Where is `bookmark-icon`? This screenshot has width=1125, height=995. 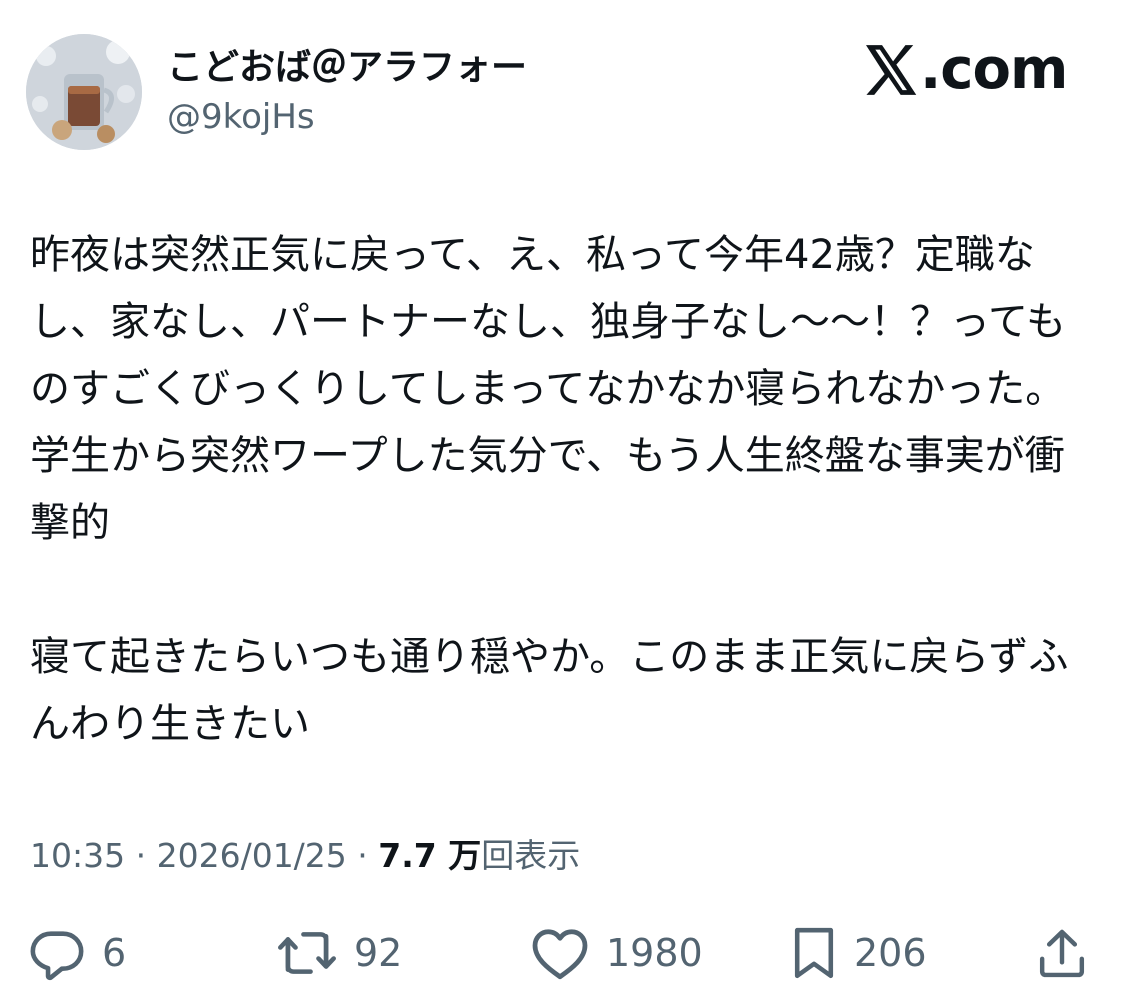 bookmark-icon is located at coordinates (814, 953).